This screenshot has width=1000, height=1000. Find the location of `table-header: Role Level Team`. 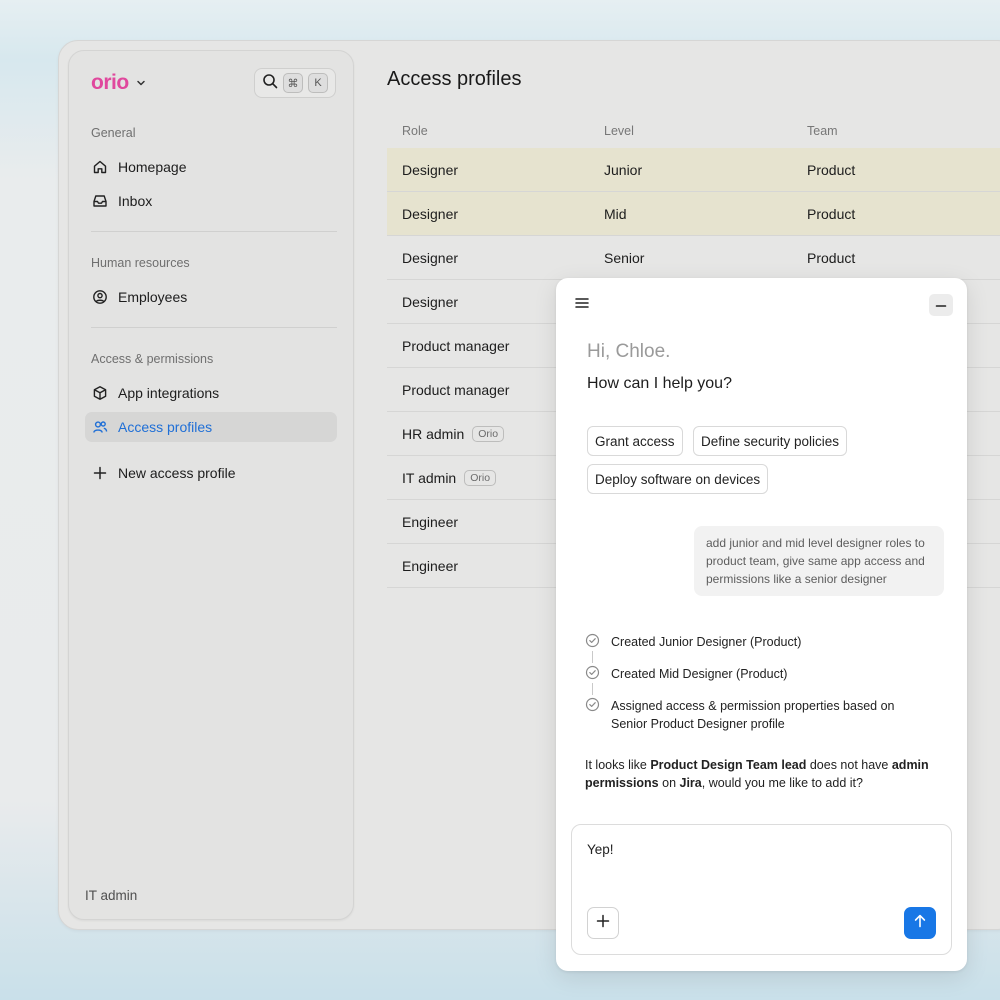

table-header: Role Level Team is located at coordinates (693, 131).